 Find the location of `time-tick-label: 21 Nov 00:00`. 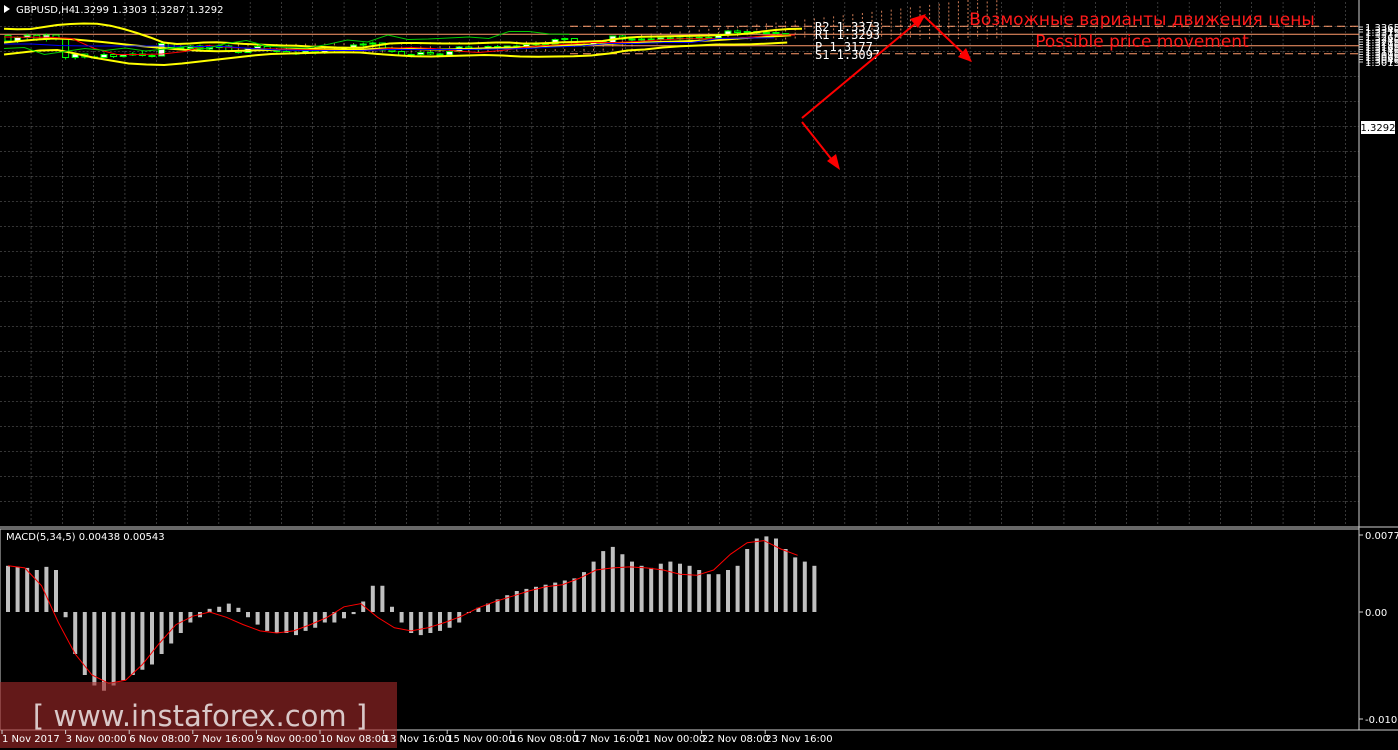

time-tick-label: 21 Nov 00:00 is located at coordinates (671, 739).